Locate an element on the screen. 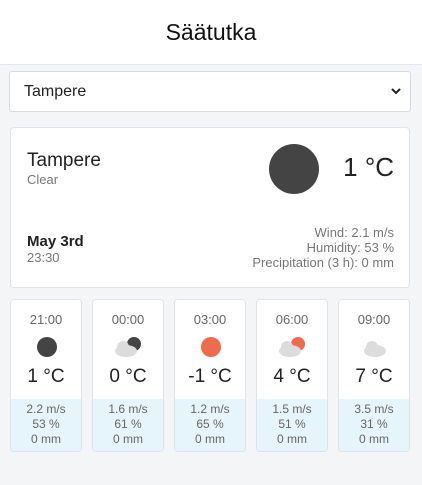  cloud-icon is located at coordinates (374, 347).